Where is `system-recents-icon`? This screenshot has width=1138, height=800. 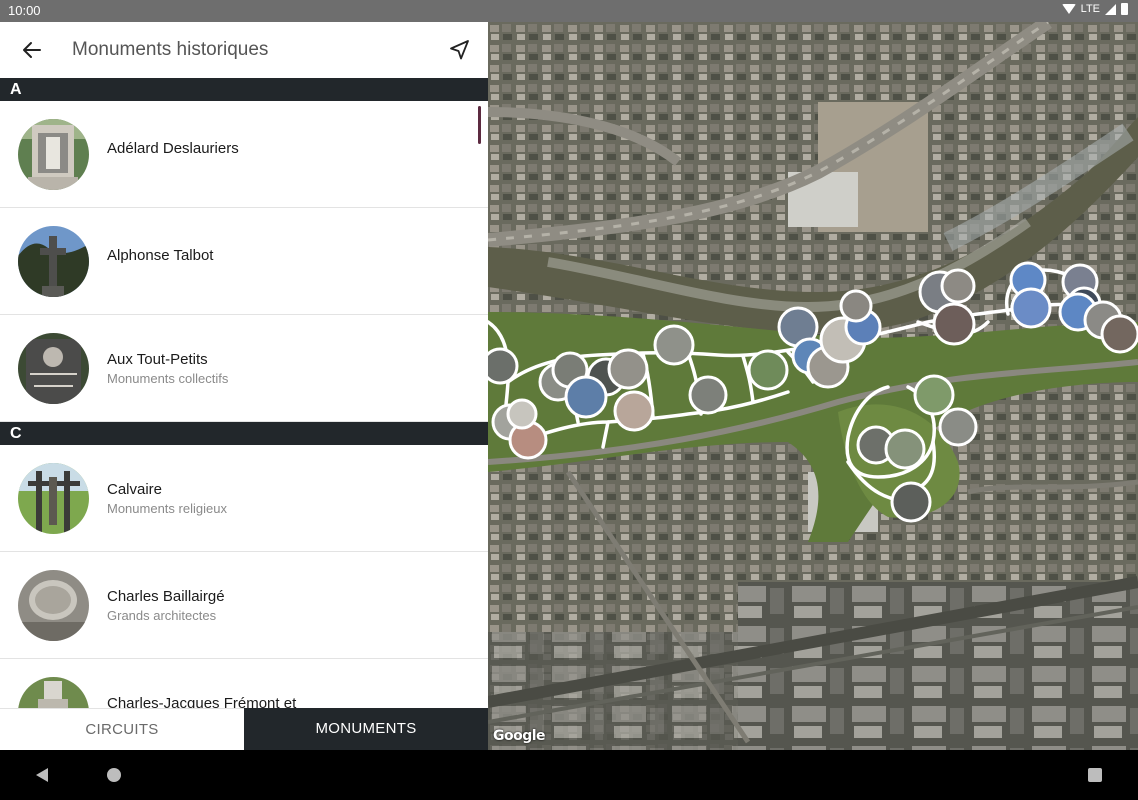 system-recents-icon is located at coordinates (1095, 775).